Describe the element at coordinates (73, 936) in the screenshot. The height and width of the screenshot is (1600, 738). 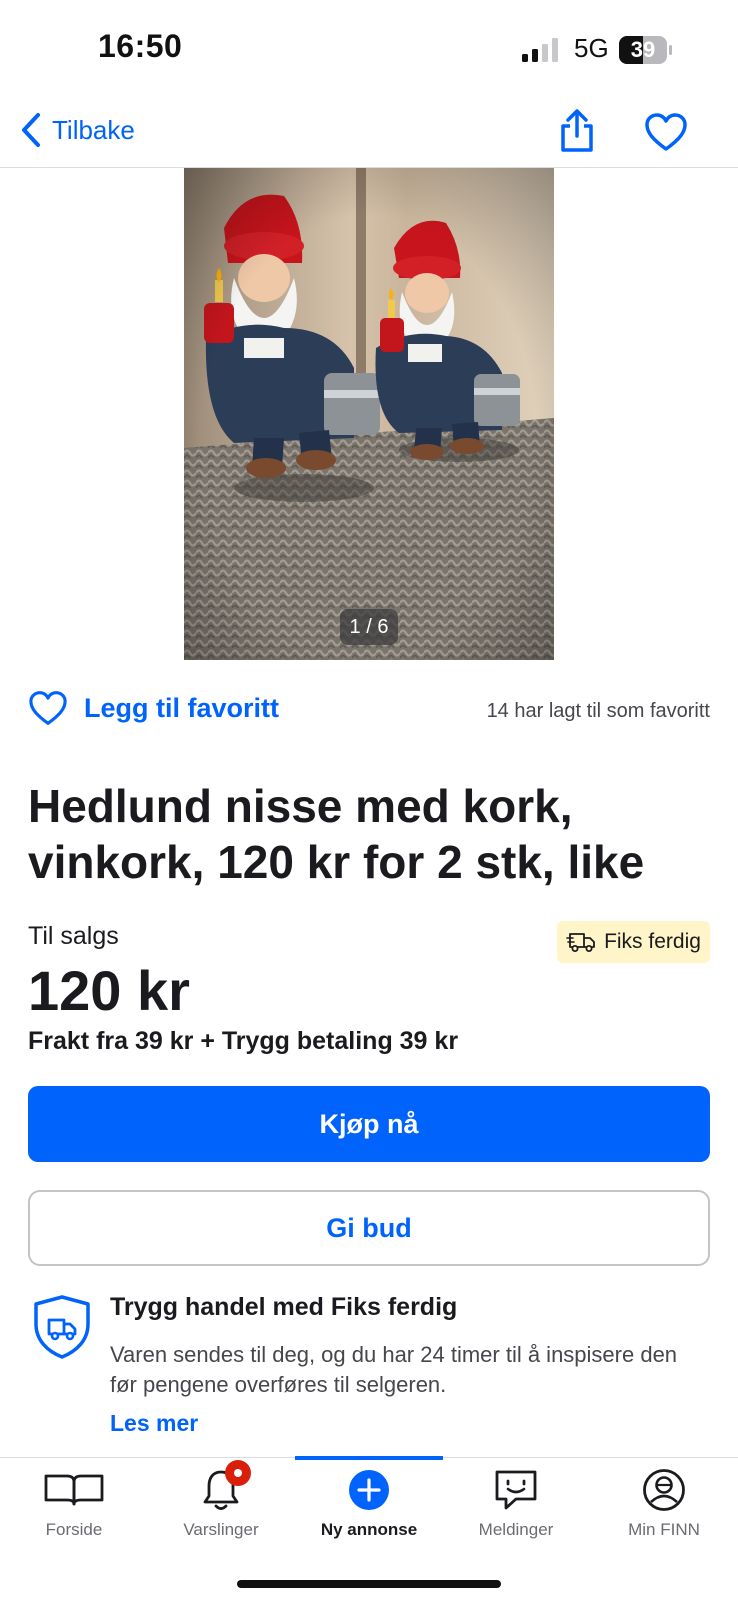
I see `sale-type-label: Til salgs` at that location.